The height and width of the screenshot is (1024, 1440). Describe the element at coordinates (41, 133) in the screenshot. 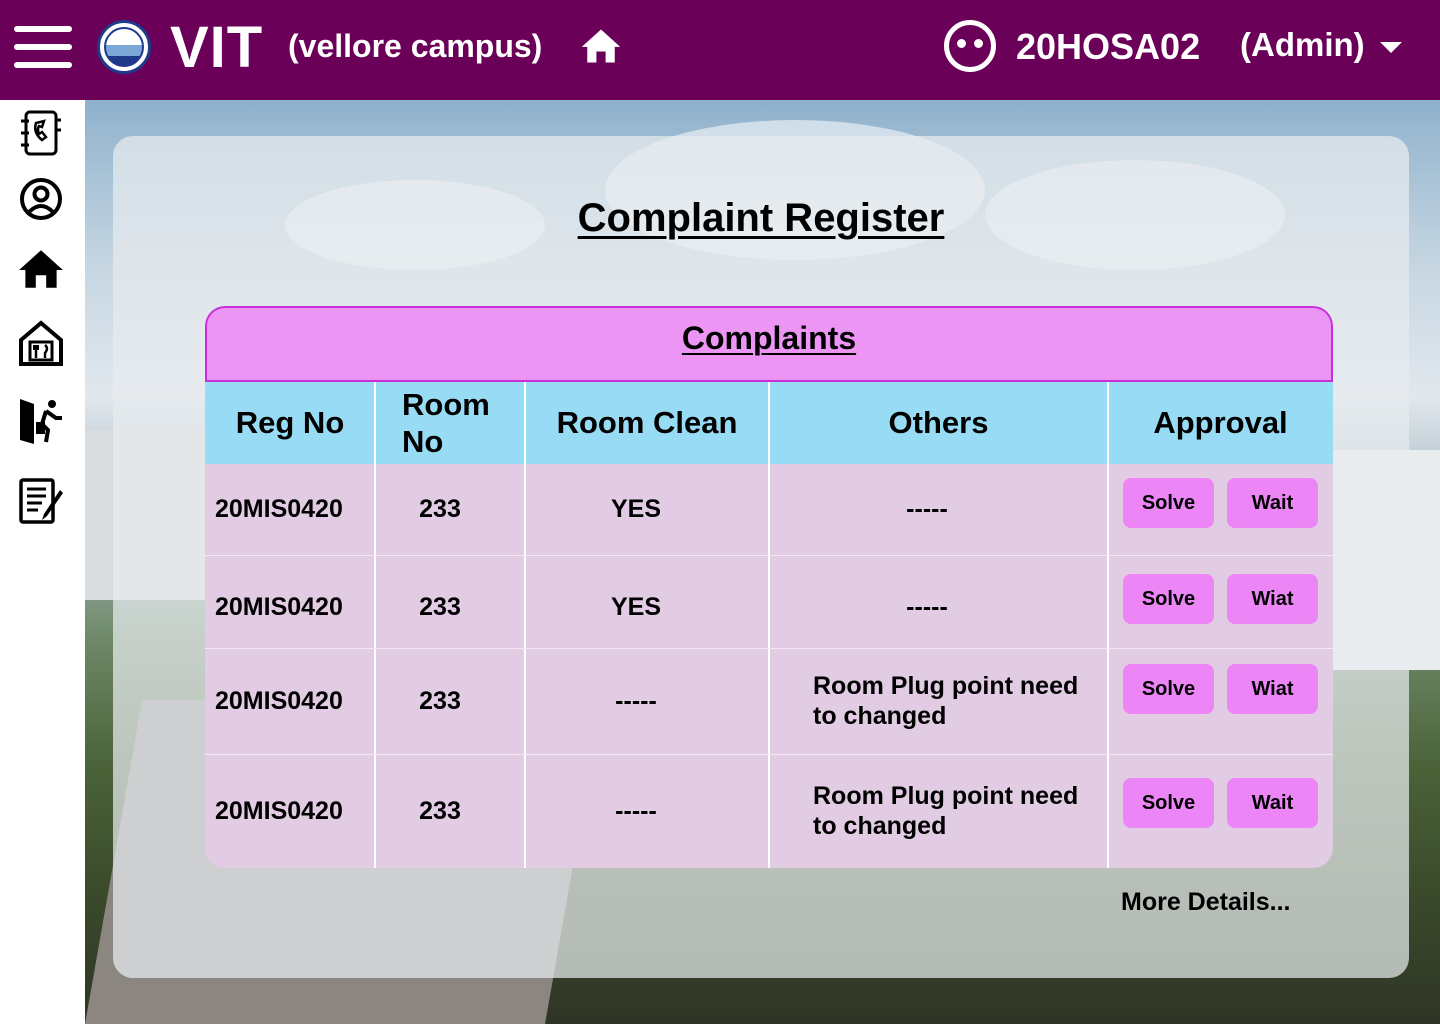

I see `contacts-book-icon` at that location.